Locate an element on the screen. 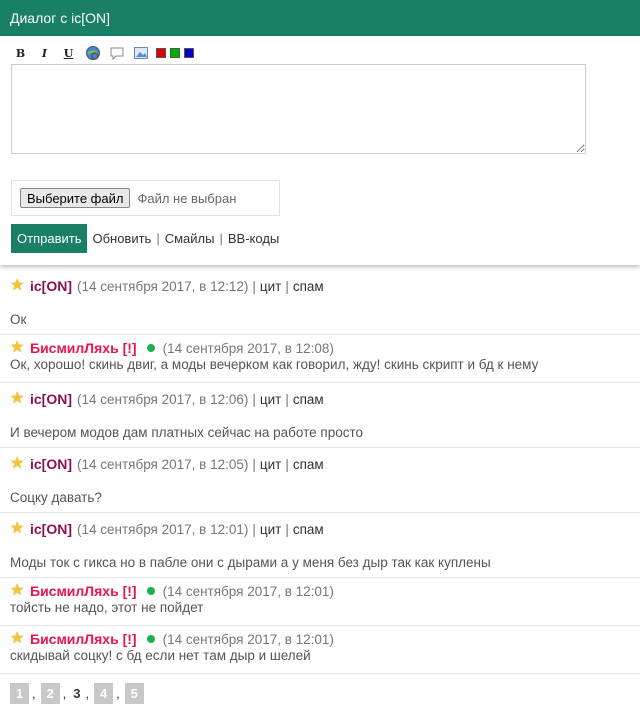 The width and height of the screenshot is (640, 709). page-link: 5 is located at coordinates (134, 693).